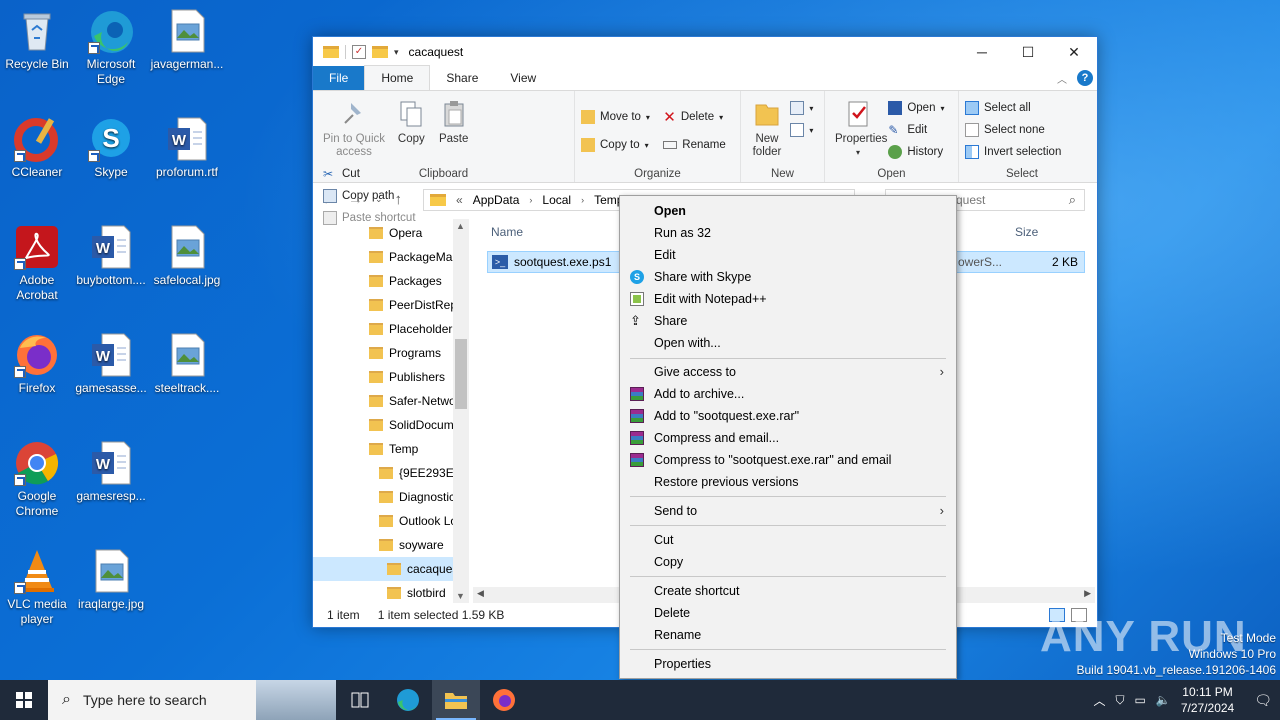 The image size is (1280, 720). Describe the element at coordinates (788, 233) in the screenshot. I see `menu-item-run-as-32: Run as 32` at that location.